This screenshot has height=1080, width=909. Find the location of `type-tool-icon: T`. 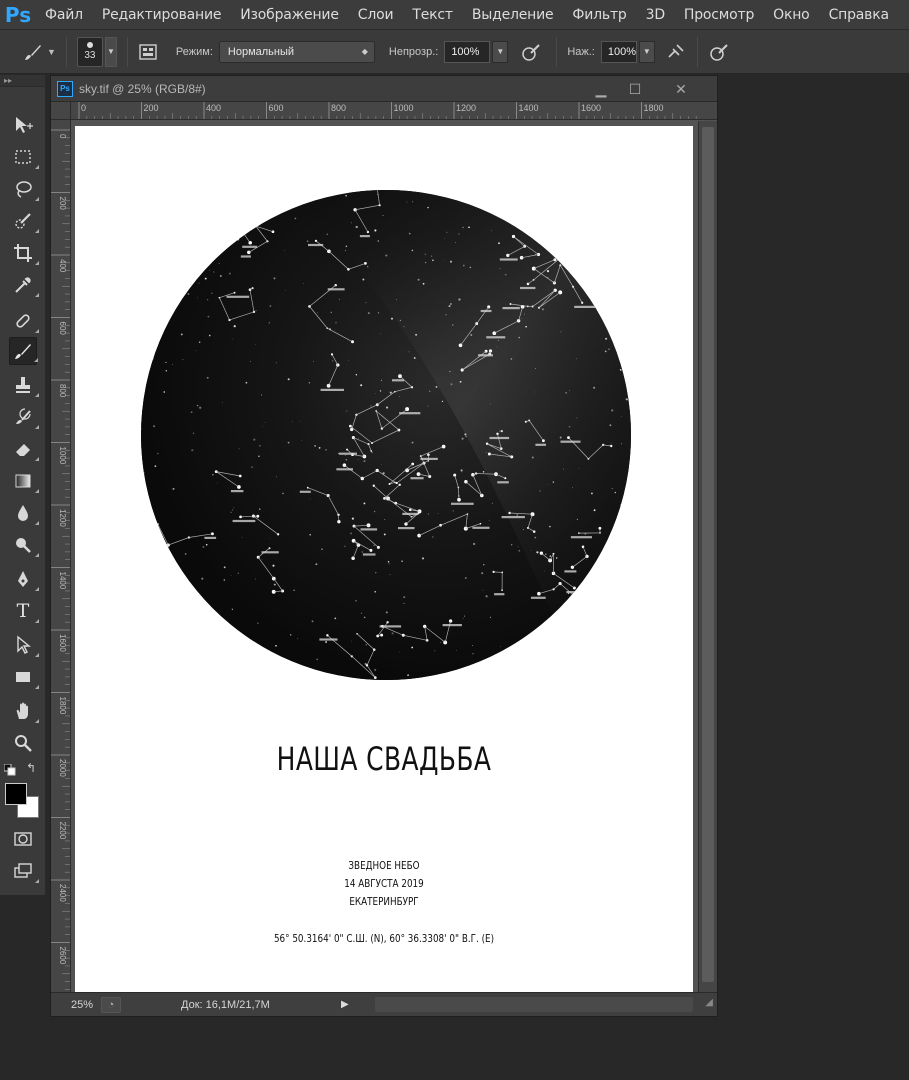

type-tool-icon: T is located at coordinates (24, 611).